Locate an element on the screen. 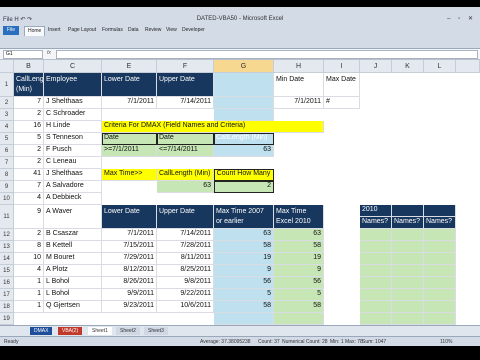  cell-h14: 19 is located at coordinates (299, 259).